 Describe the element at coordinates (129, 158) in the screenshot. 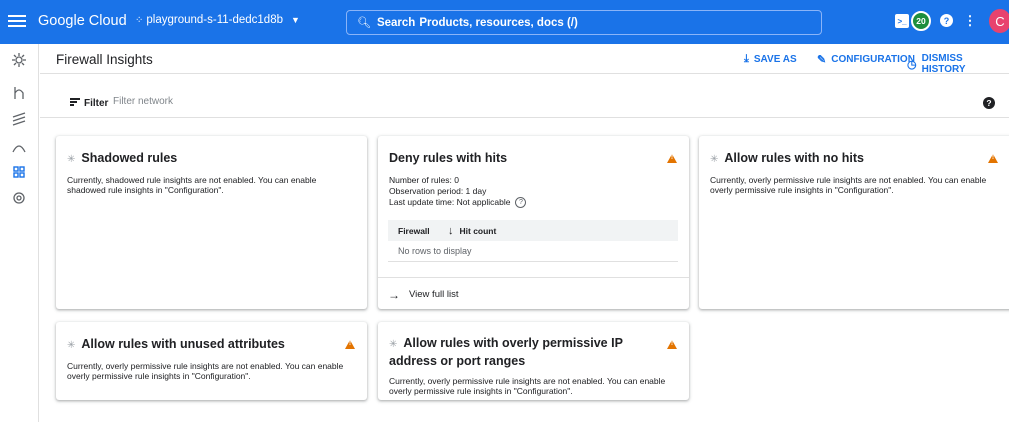

I see `card-title-text: Shadowed rules` at that location.